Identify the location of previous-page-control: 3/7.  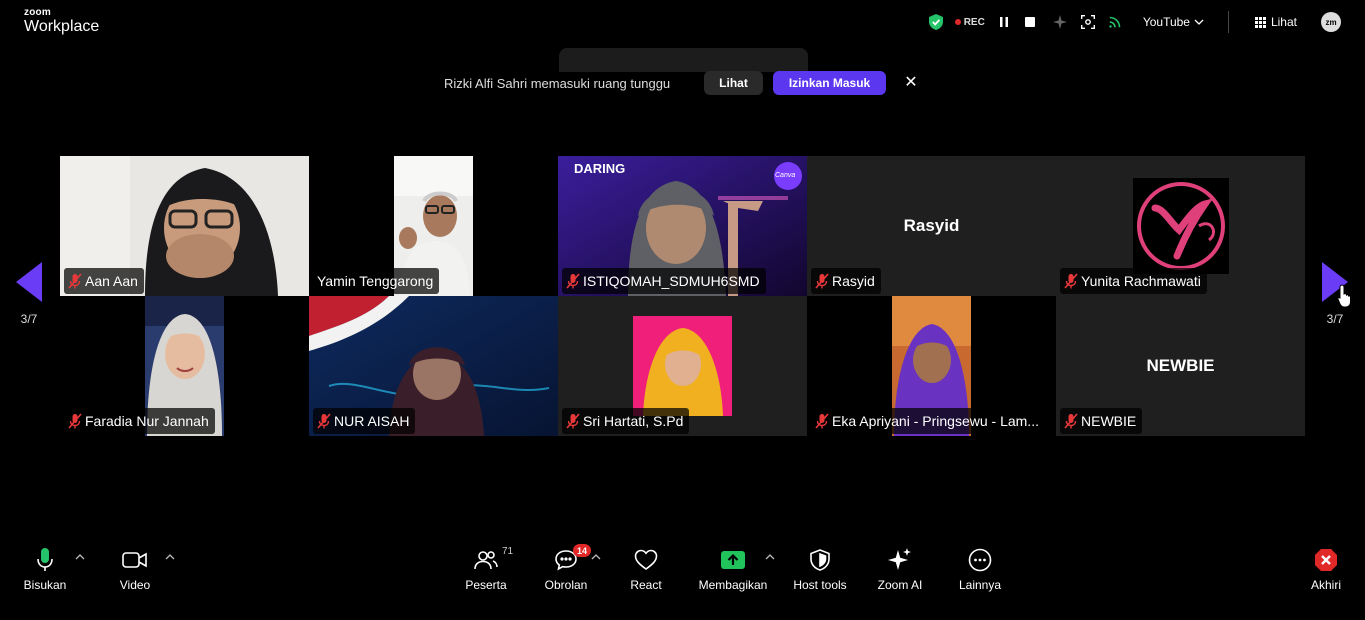
(29, 294).